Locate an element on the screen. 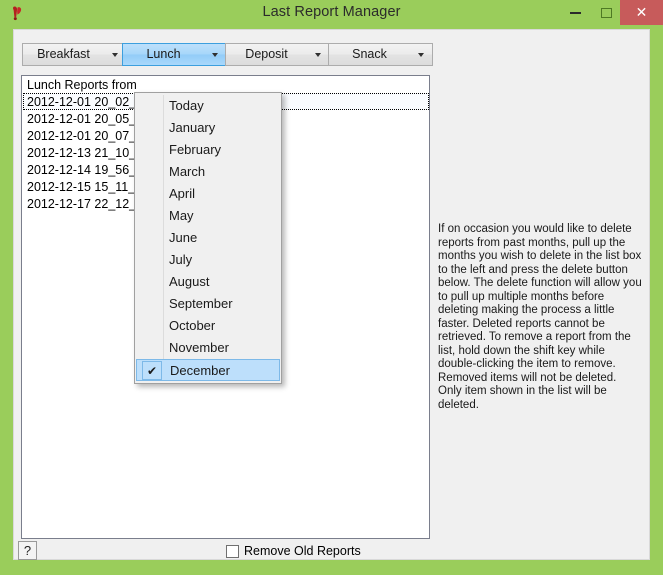 Image resolution: width=663 pixels, height=575 pixels. dropdown-item-june: June is located at coordinates (208, 238).